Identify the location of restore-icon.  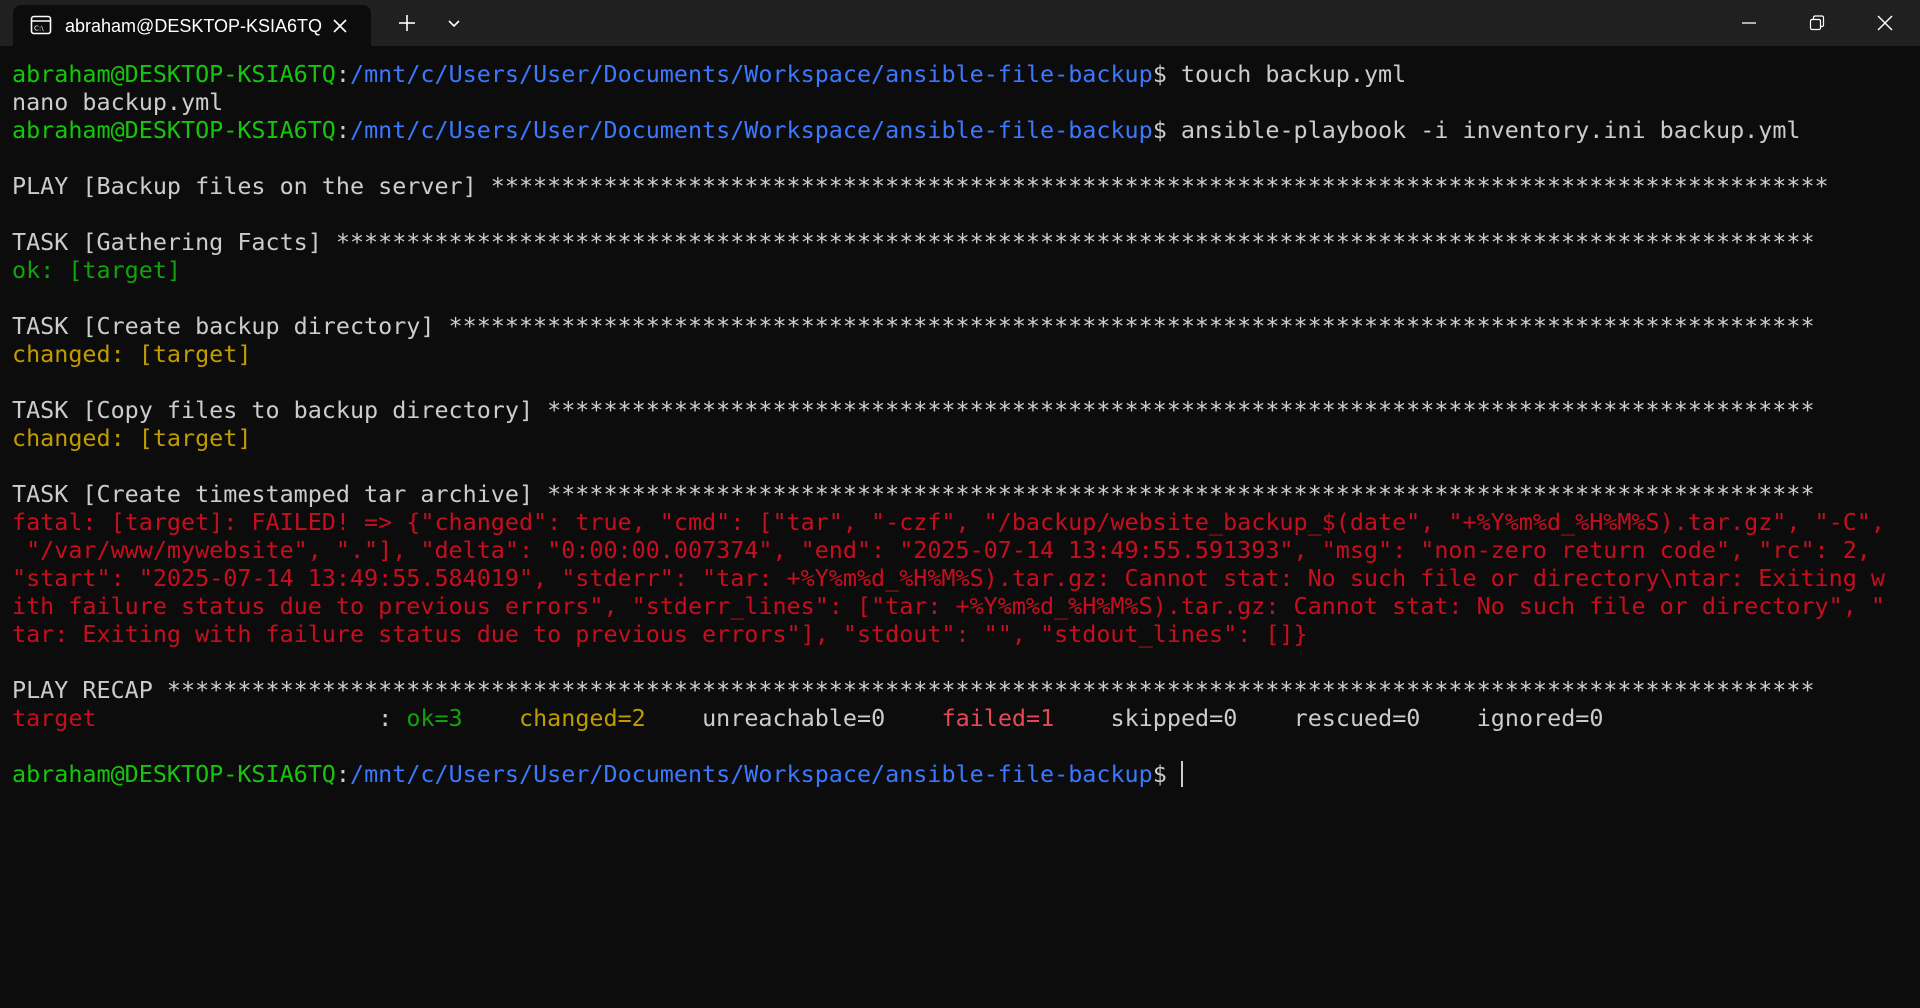
(1817, 23).